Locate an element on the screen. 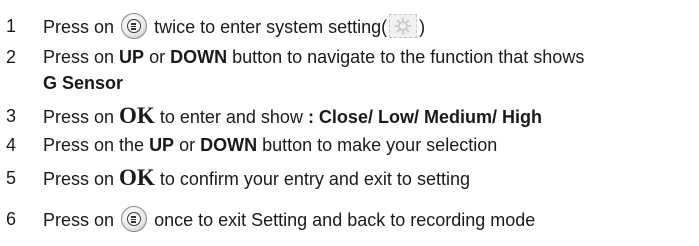 The width and height of the screenshot is (699, 246). step-text: Press on twice to enter system setting( is located at coordinates (234, 26).